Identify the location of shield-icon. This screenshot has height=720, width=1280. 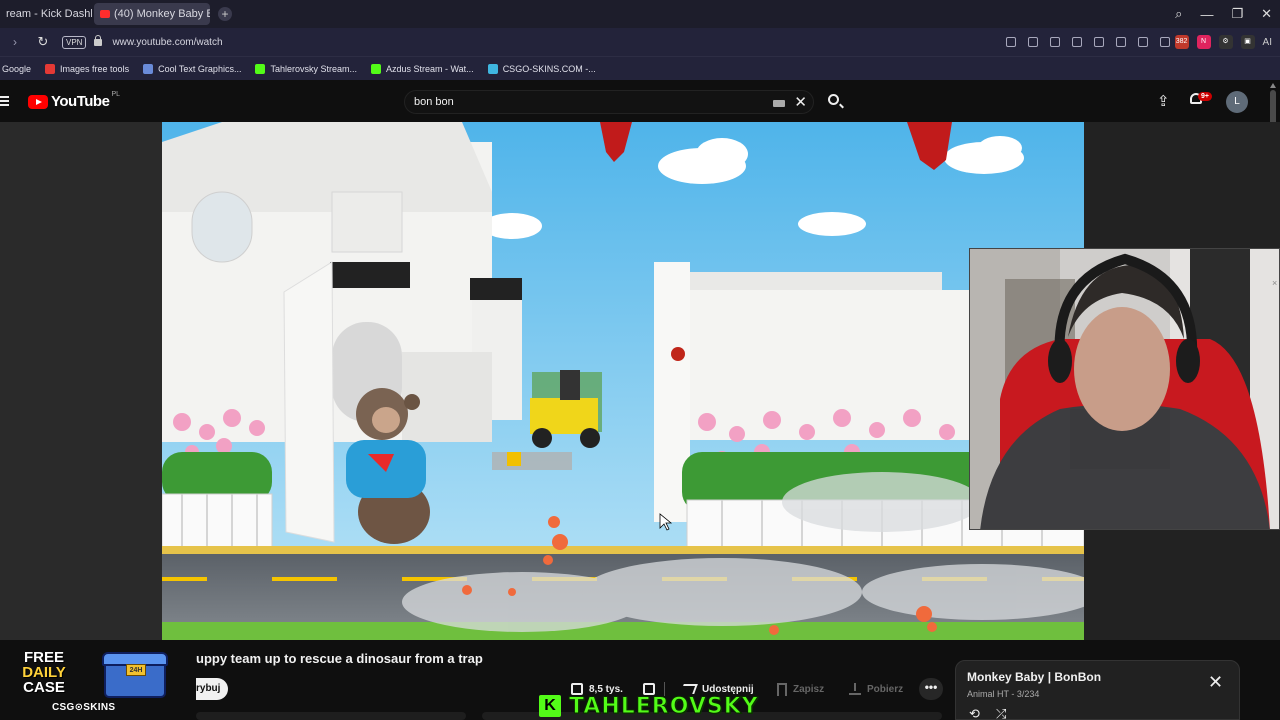
(1055, 42).